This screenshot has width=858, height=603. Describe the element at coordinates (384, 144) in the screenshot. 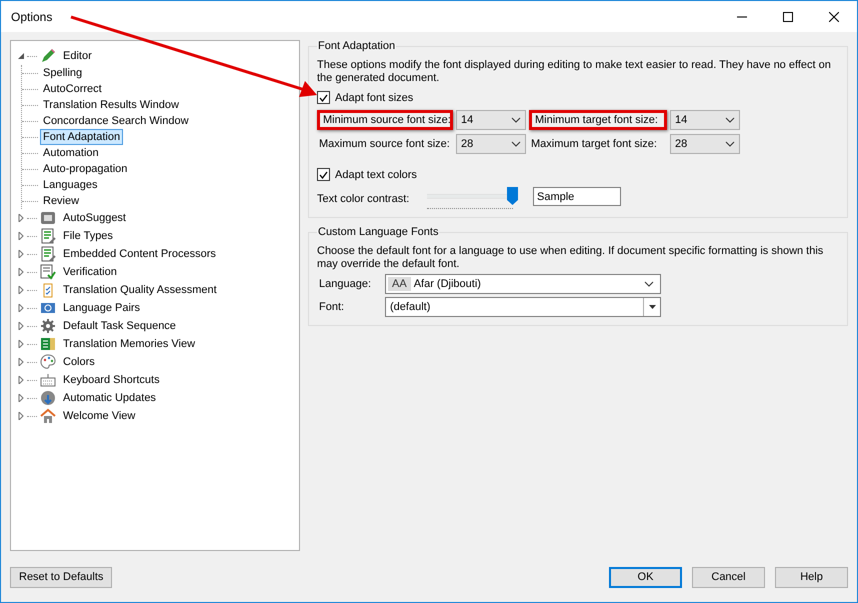

I see `field-label: Maximum source font size:` at that location.